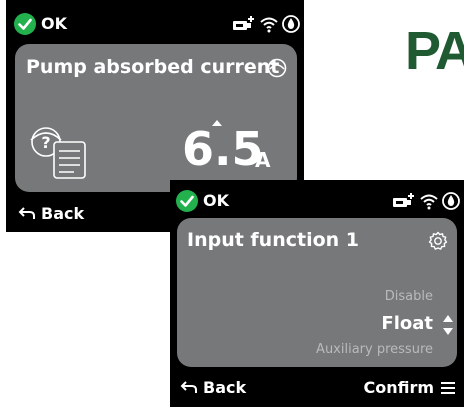 The width and height of the screenshot is (464, 407). I want to click on gear-icon, so click(438, 241).